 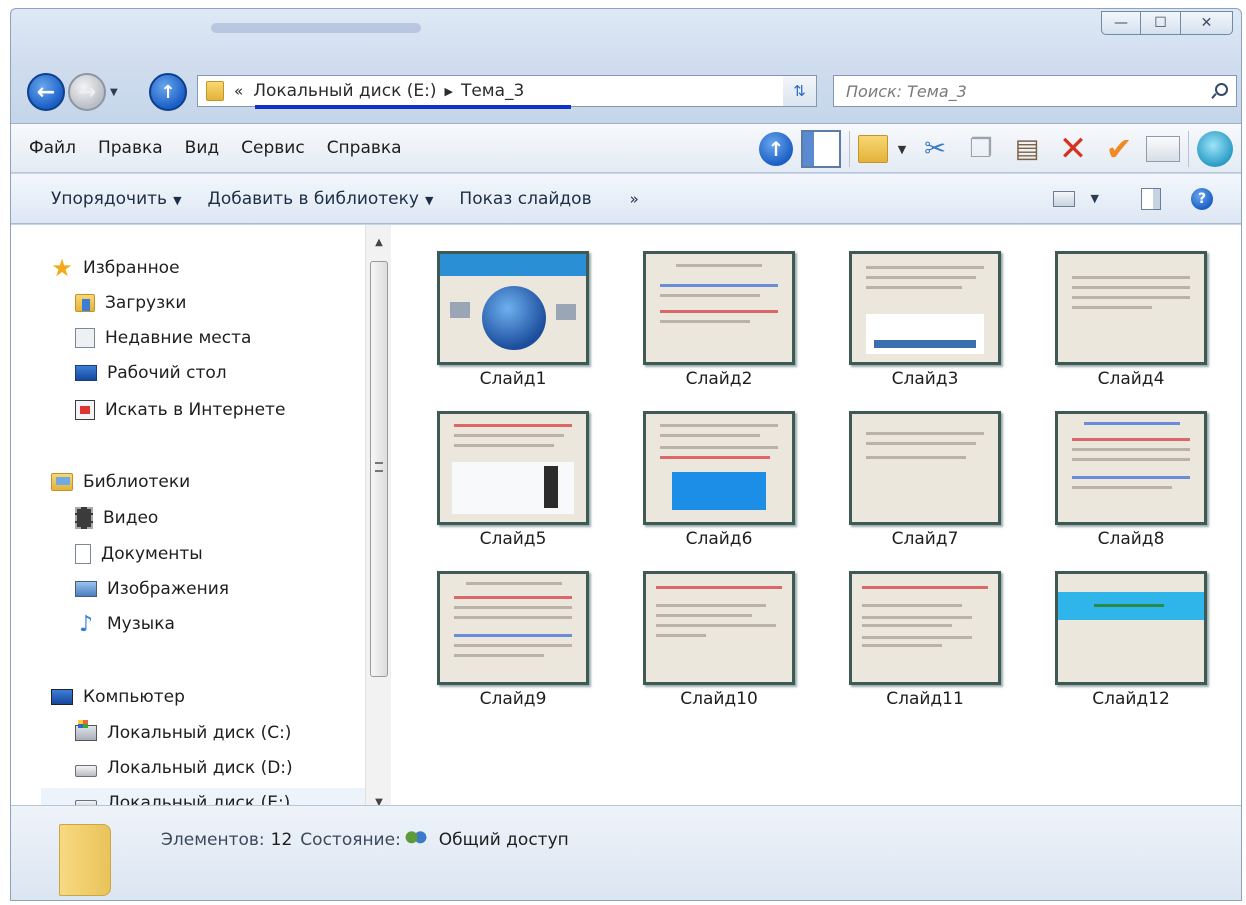 What do you see at coordinates (118, 697) in the screenshot?
I see `nav-computer: Компьютер` at bounding box center [118, 697].